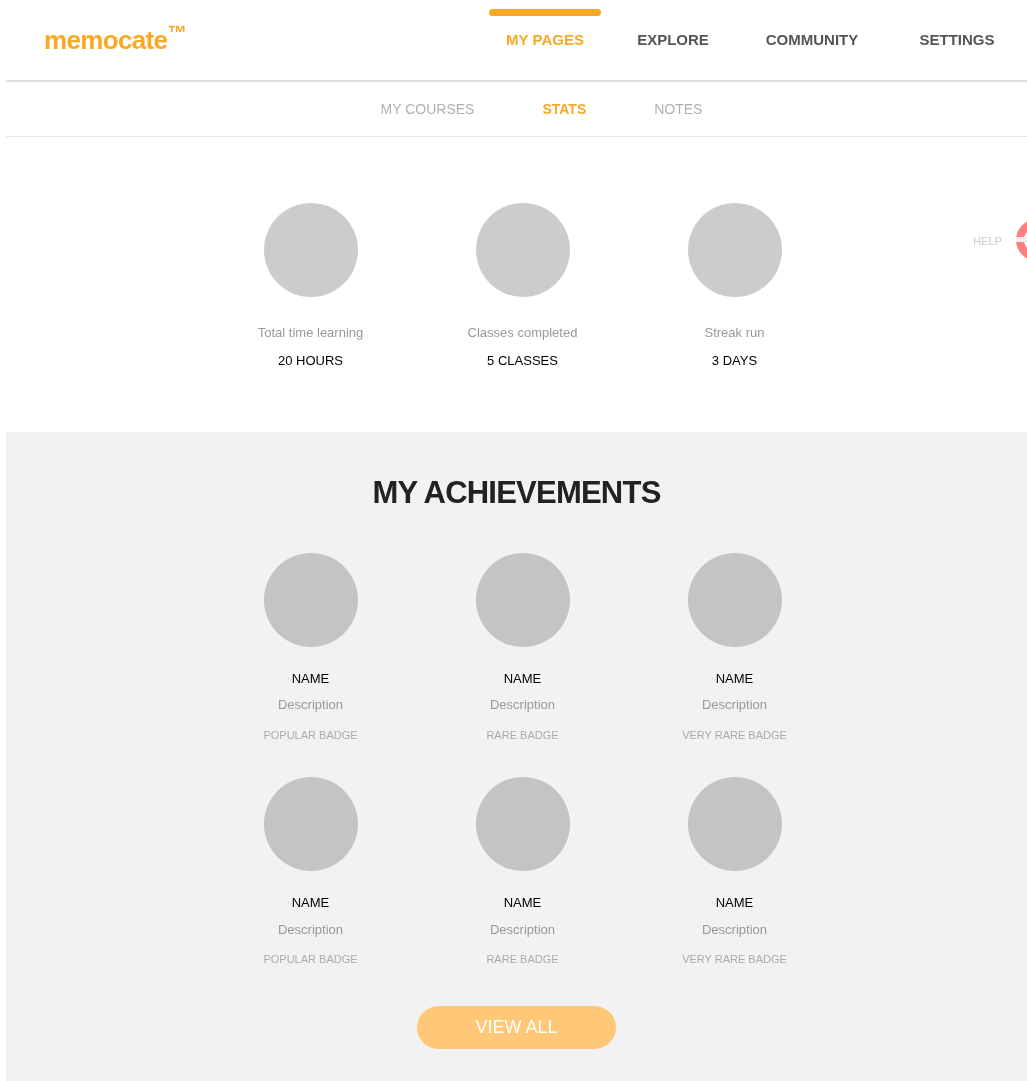 The height and width of the screenshot is (1081, 1027). Describe the element at coordinates (812, 40) in the screenshot. I see `nav-tab: COMMUNITY` at that location.